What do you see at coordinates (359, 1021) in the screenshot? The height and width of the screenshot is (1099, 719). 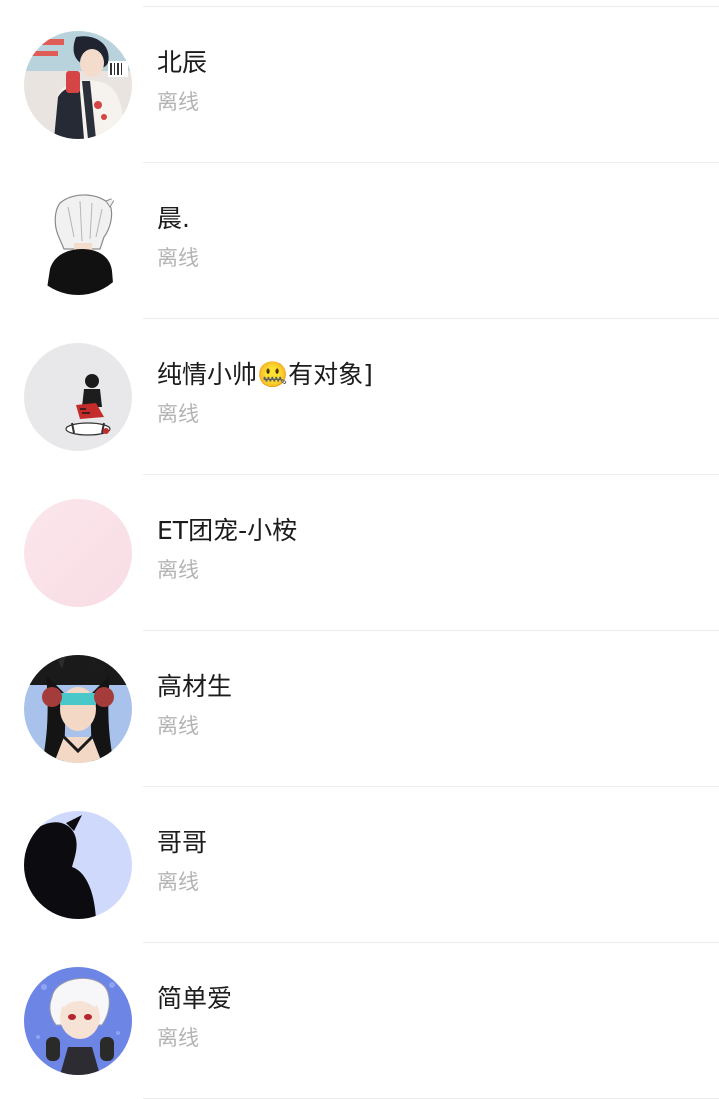 I see `contact-row: 简单爱 离线` at bounding box center [359, 1021].